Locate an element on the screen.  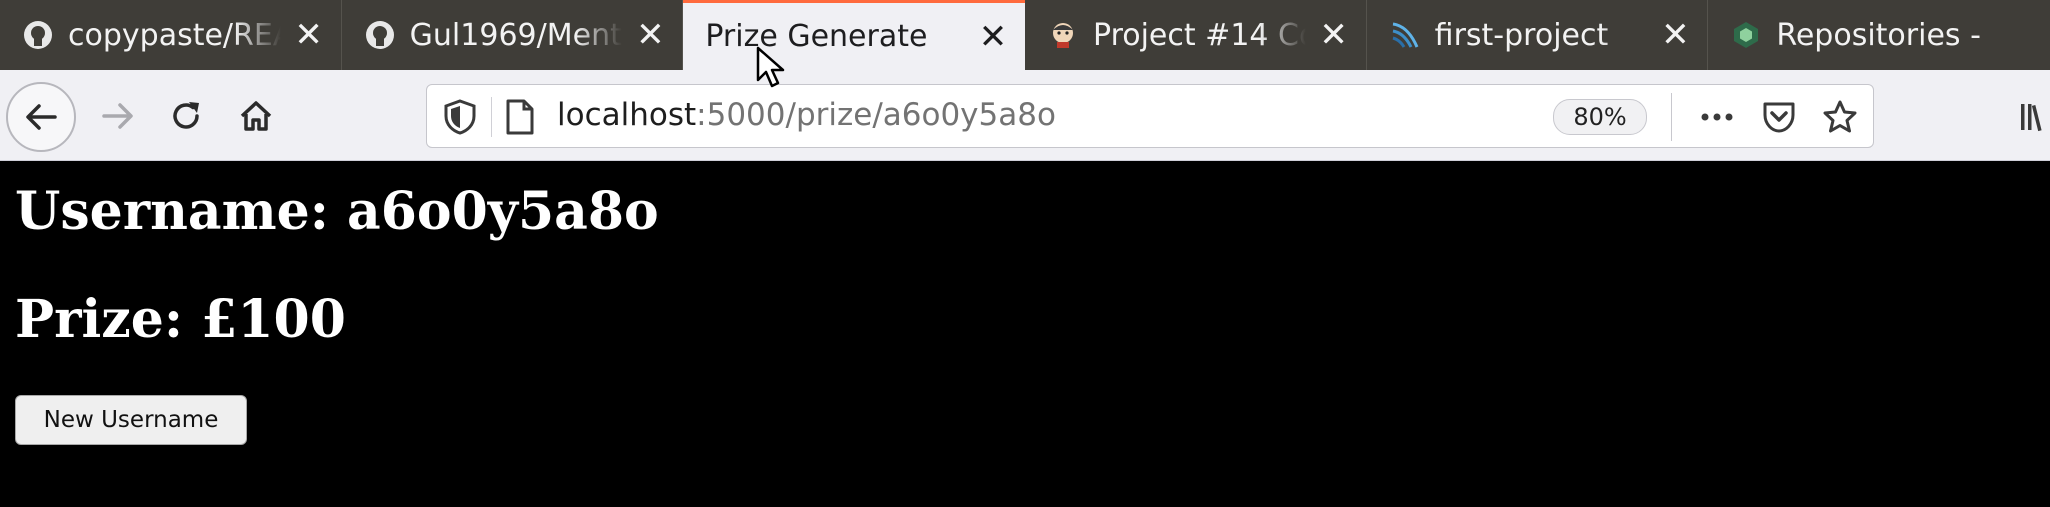
url-host: localhost is located at coordinates (627, 115).